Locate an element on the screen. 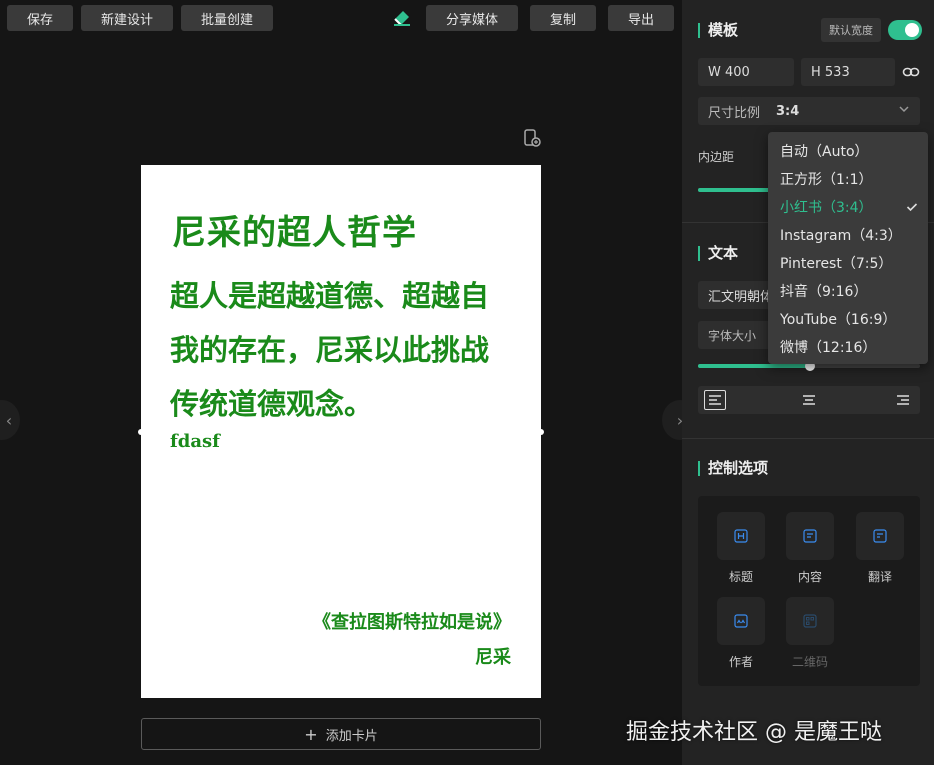 This screenshot has width=934, height=765. default-width-label: 默认宽度 is located at coordinates (851, 30).